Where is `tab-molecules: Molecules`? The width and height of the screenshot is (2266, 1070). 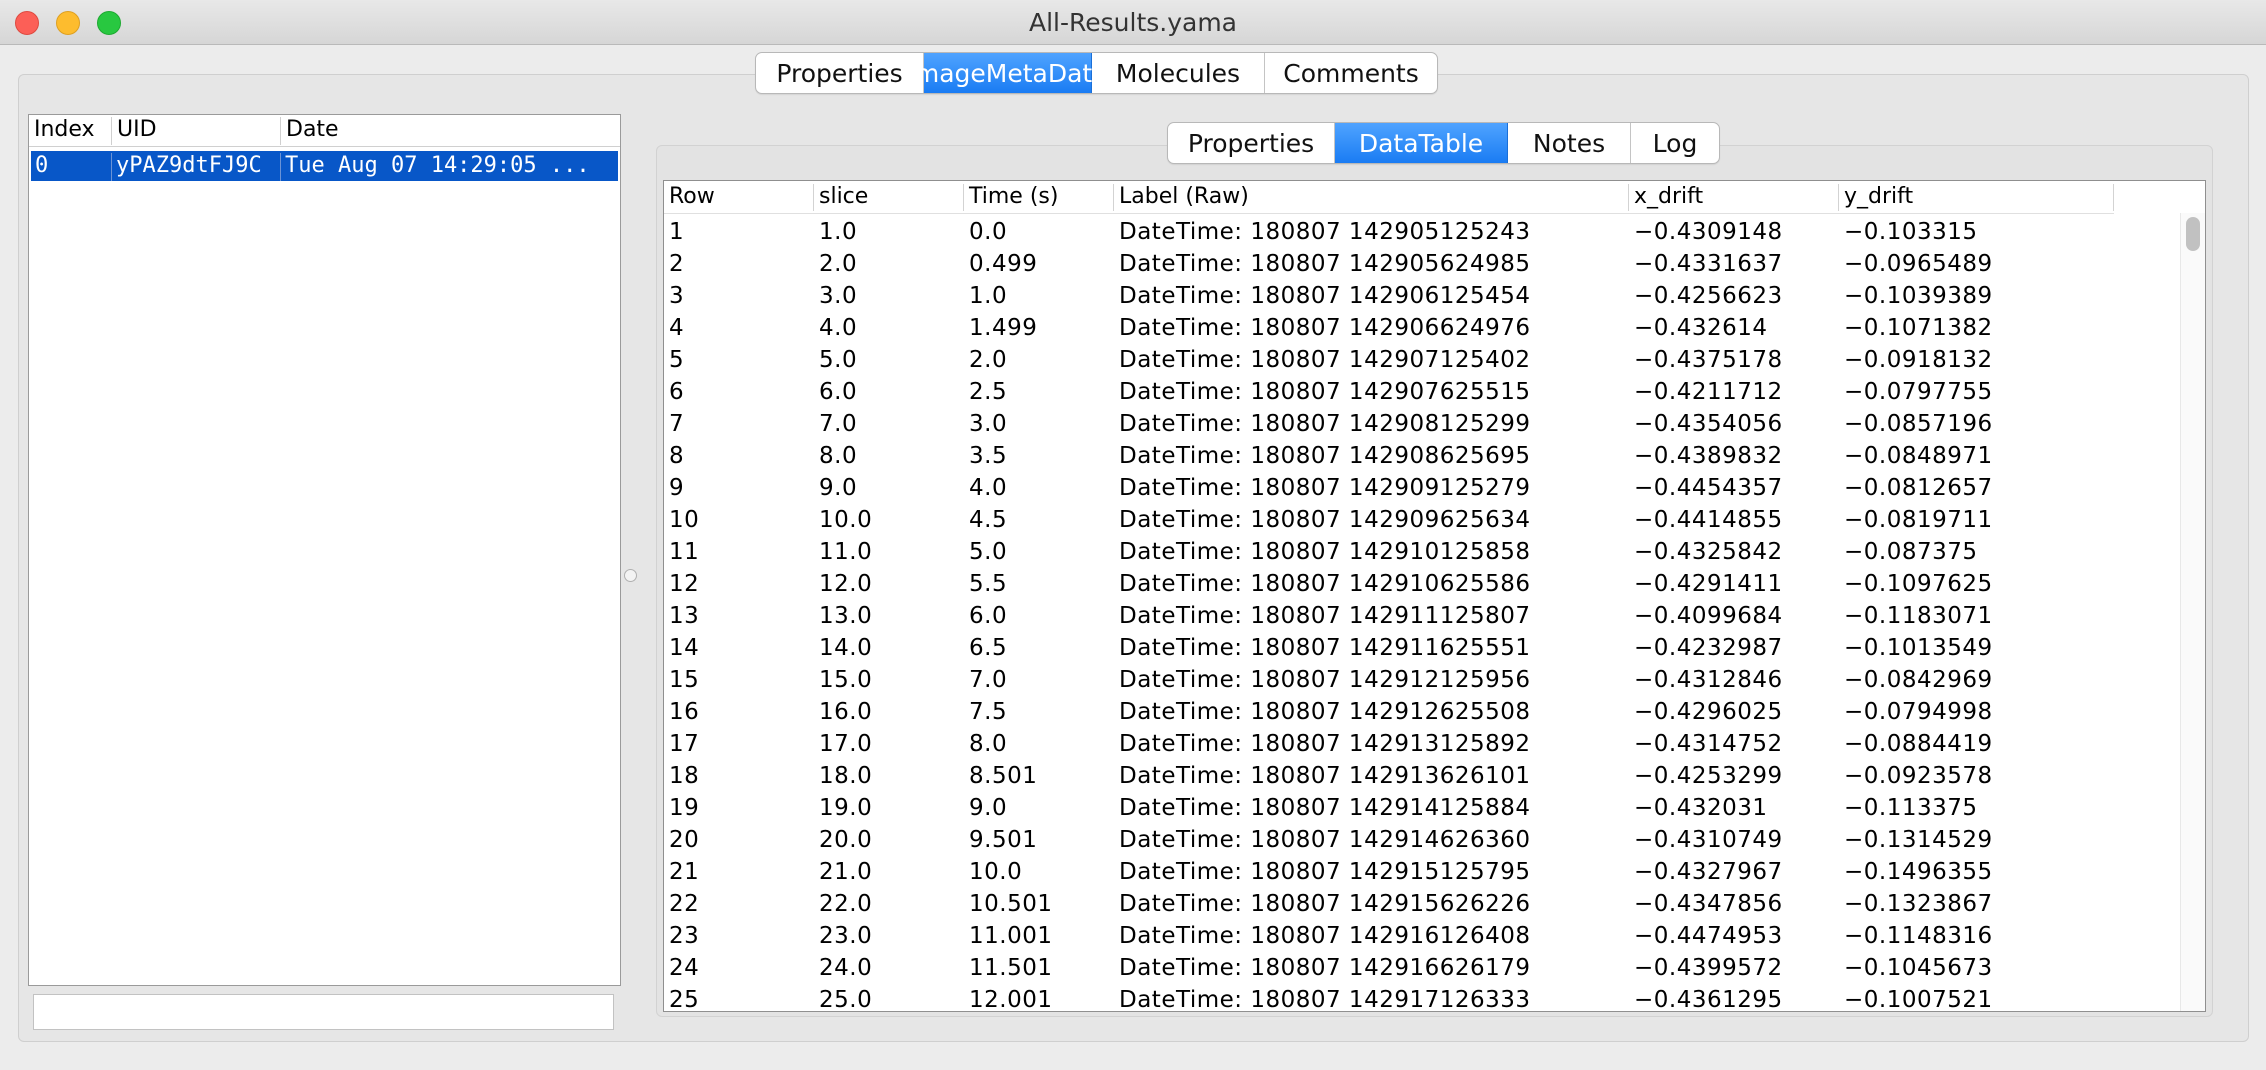
tab-molecules: Molecules is located at coordinates (1178, 73).